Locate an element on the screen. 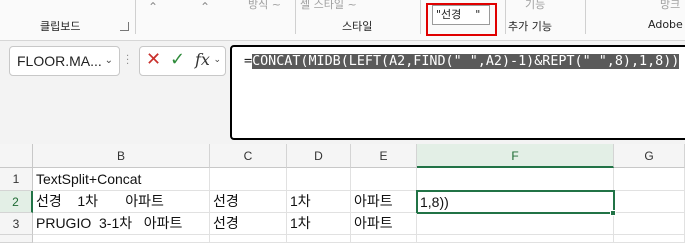  column-header-c: C is located at coordinates (248, 156).